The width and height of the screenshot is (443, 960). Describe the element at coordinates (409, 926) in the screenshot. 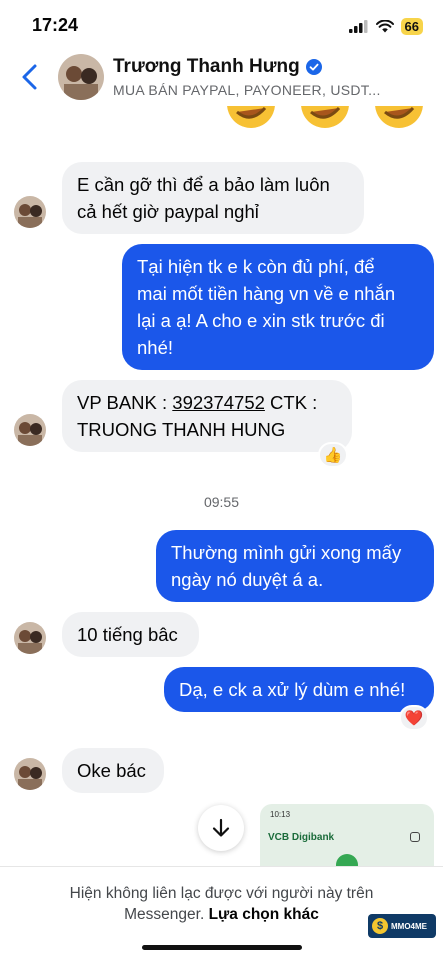

I see `watermark-text: MMO4ME` at that location.